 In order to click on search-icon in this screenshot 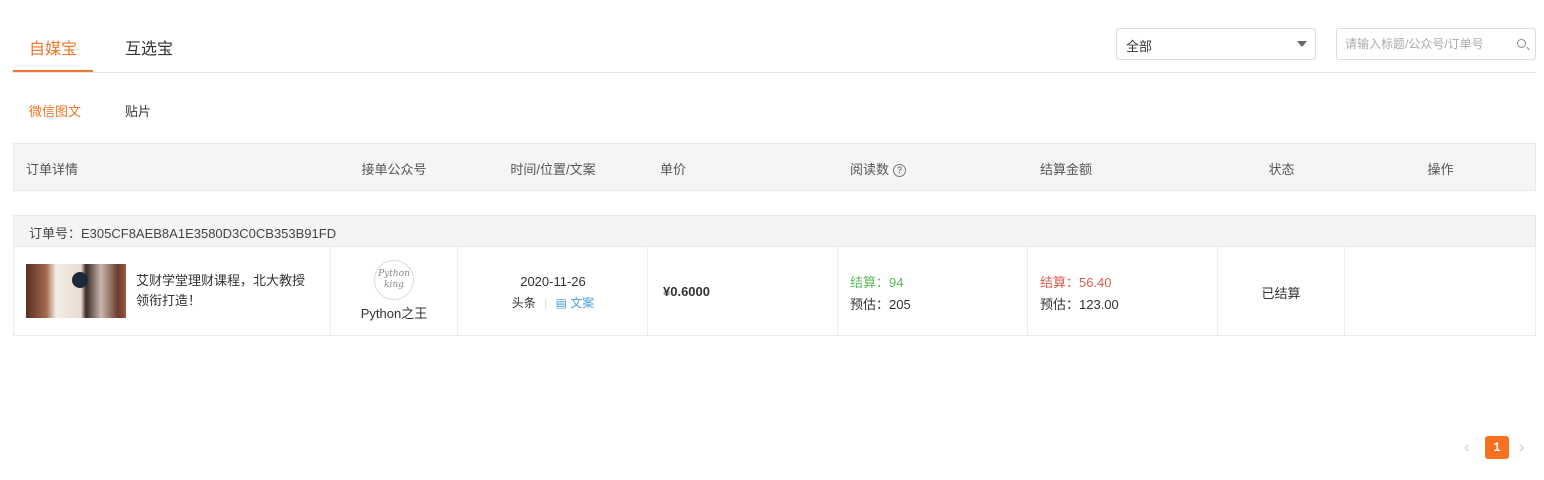, I will do `click(1521, 43)`.